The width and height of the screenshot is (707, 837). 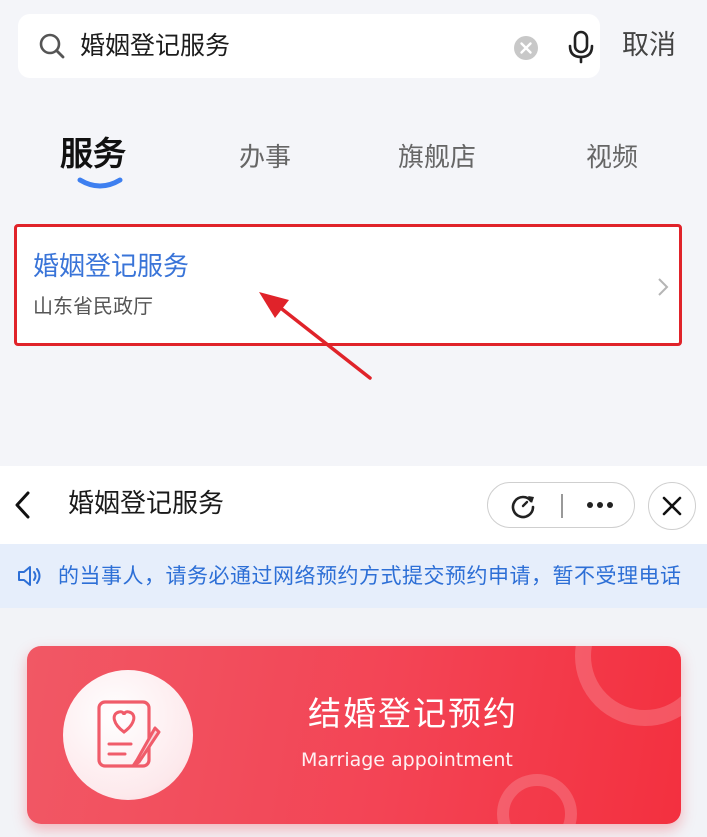 What do you see at coordinates (663, 287) in the screenshot?
I see `chevron-right-icon` at bounding box center [663, 287].